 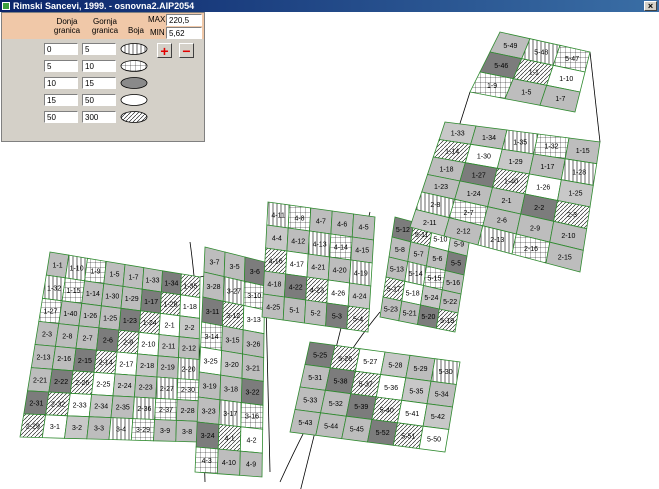 What do you see at coordinates (184, 20) in the screenshot?
I see `max-value-field` at bounding box center [184, 20].